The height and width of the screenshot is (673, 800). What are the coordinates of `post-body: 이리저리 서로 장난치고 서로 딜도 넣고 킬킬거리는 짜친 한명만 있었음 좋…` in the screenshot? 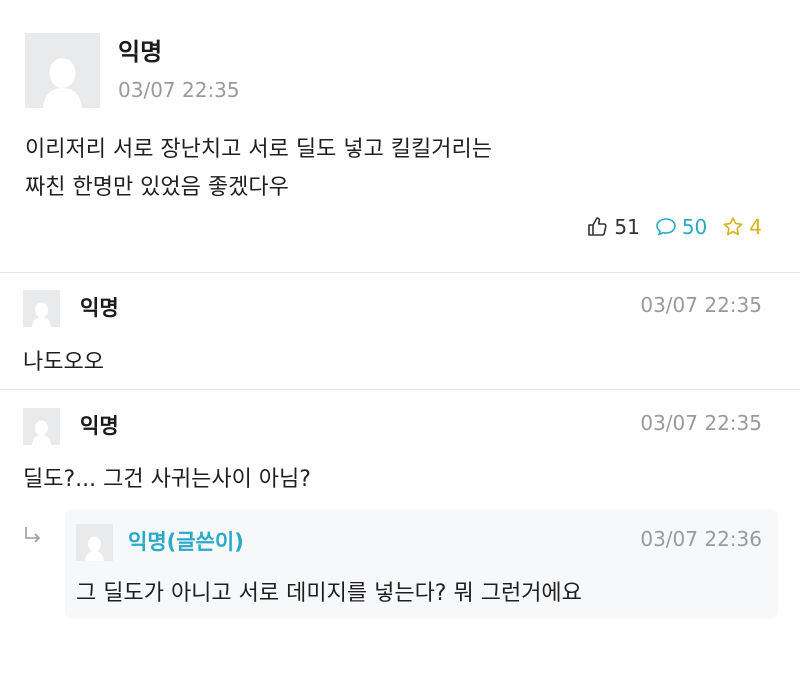 It's located at (258, 169).